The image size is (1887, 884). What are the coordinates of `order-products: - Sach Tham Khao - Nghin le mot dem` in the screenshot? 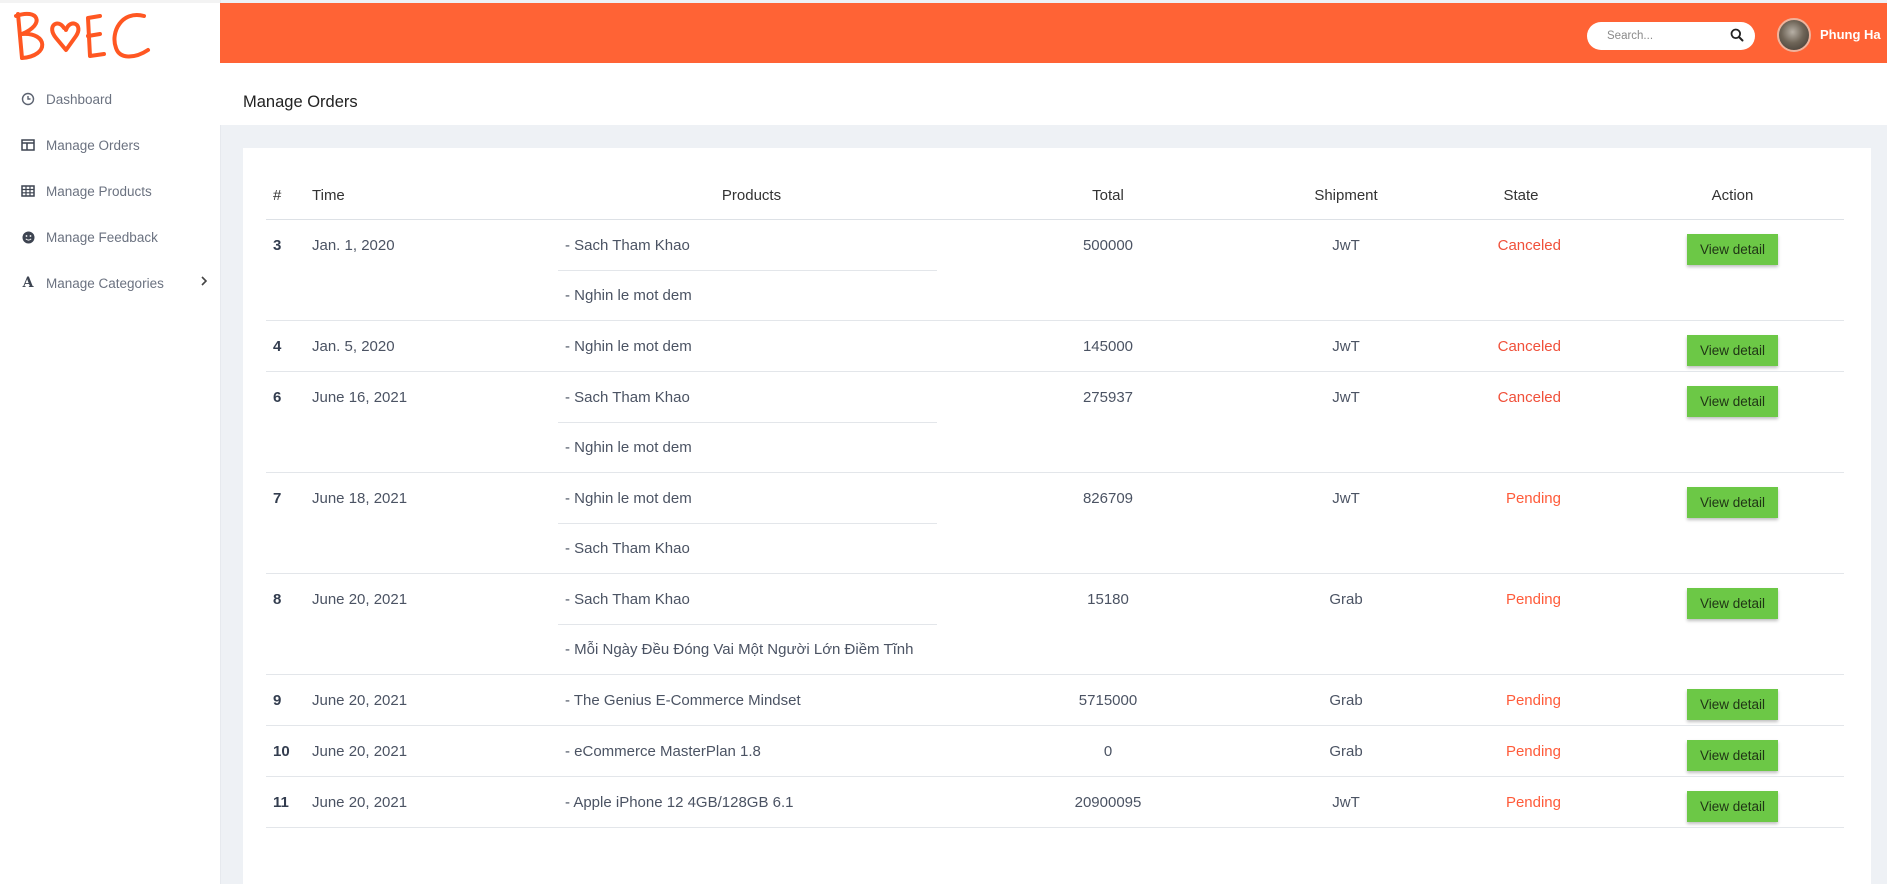 It's located at (751, 422).